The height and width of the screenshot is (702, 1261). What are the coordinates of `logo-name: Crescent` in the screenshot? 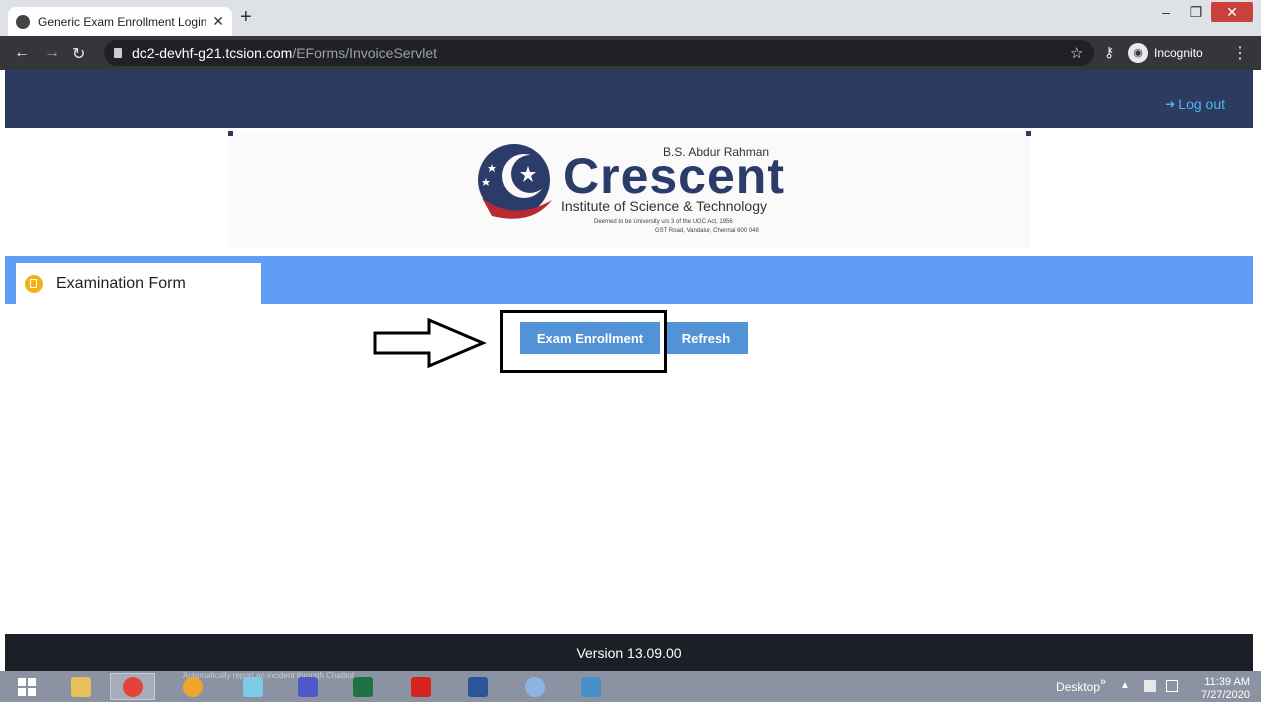 It's located at (674, 176).